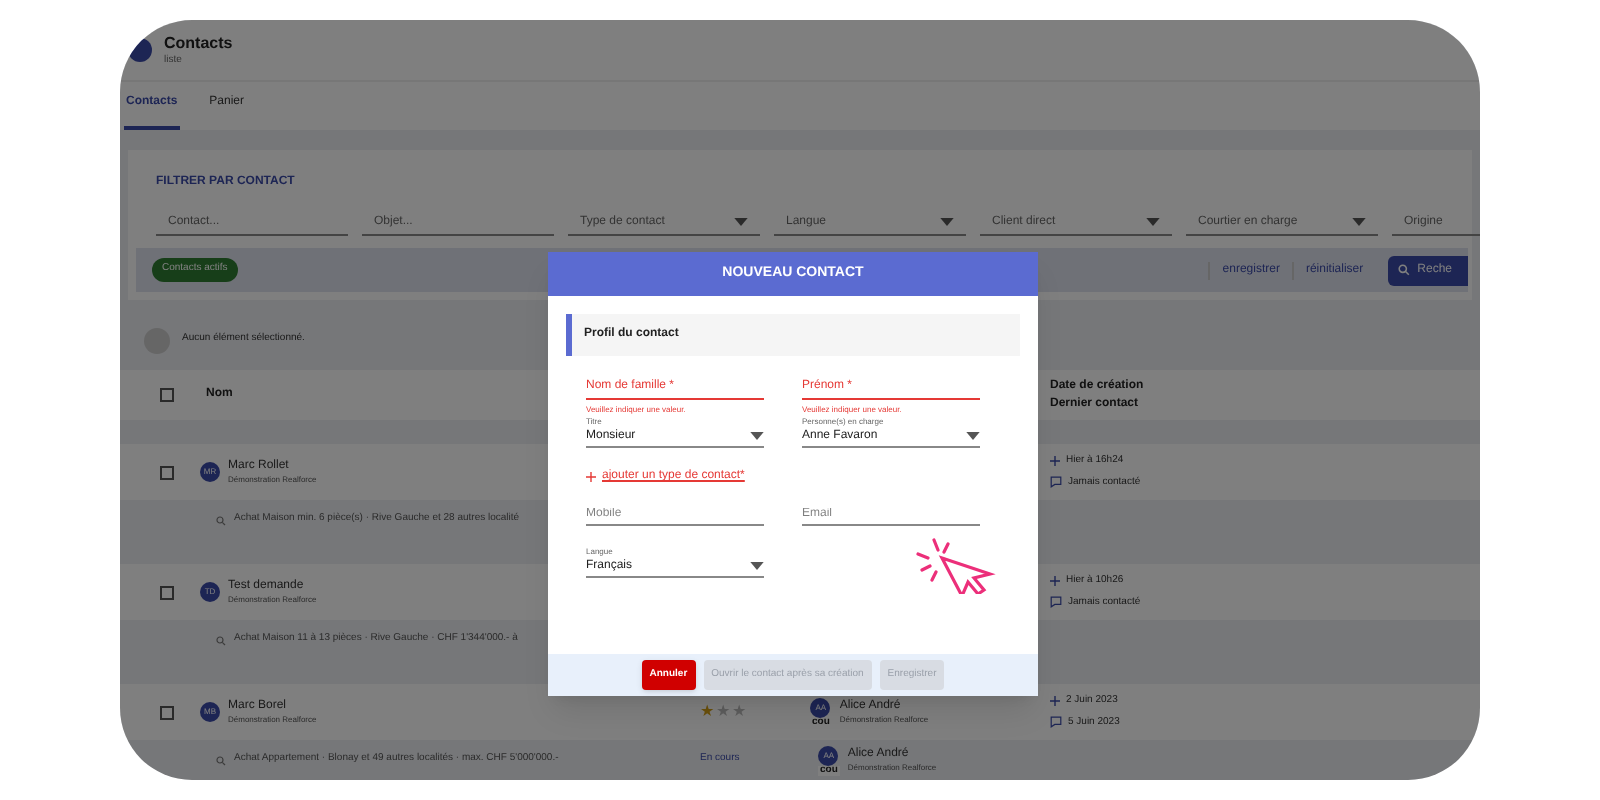 Image resolution: width=1600 pixels, height=800 pixels. I want to click on app-title: Contacts, so click(198, 43).